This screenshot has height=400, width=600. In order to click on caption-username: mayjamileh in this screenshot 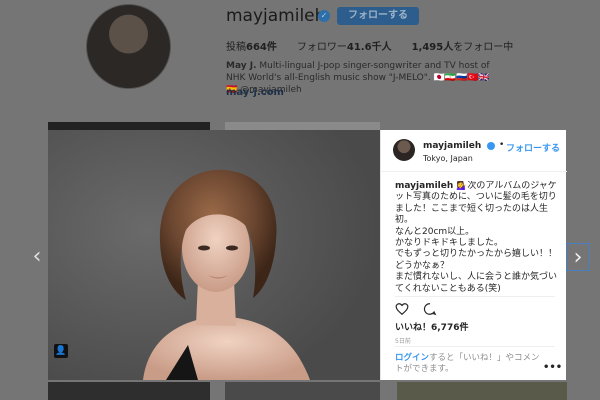, I will do `click(424, 186)`.